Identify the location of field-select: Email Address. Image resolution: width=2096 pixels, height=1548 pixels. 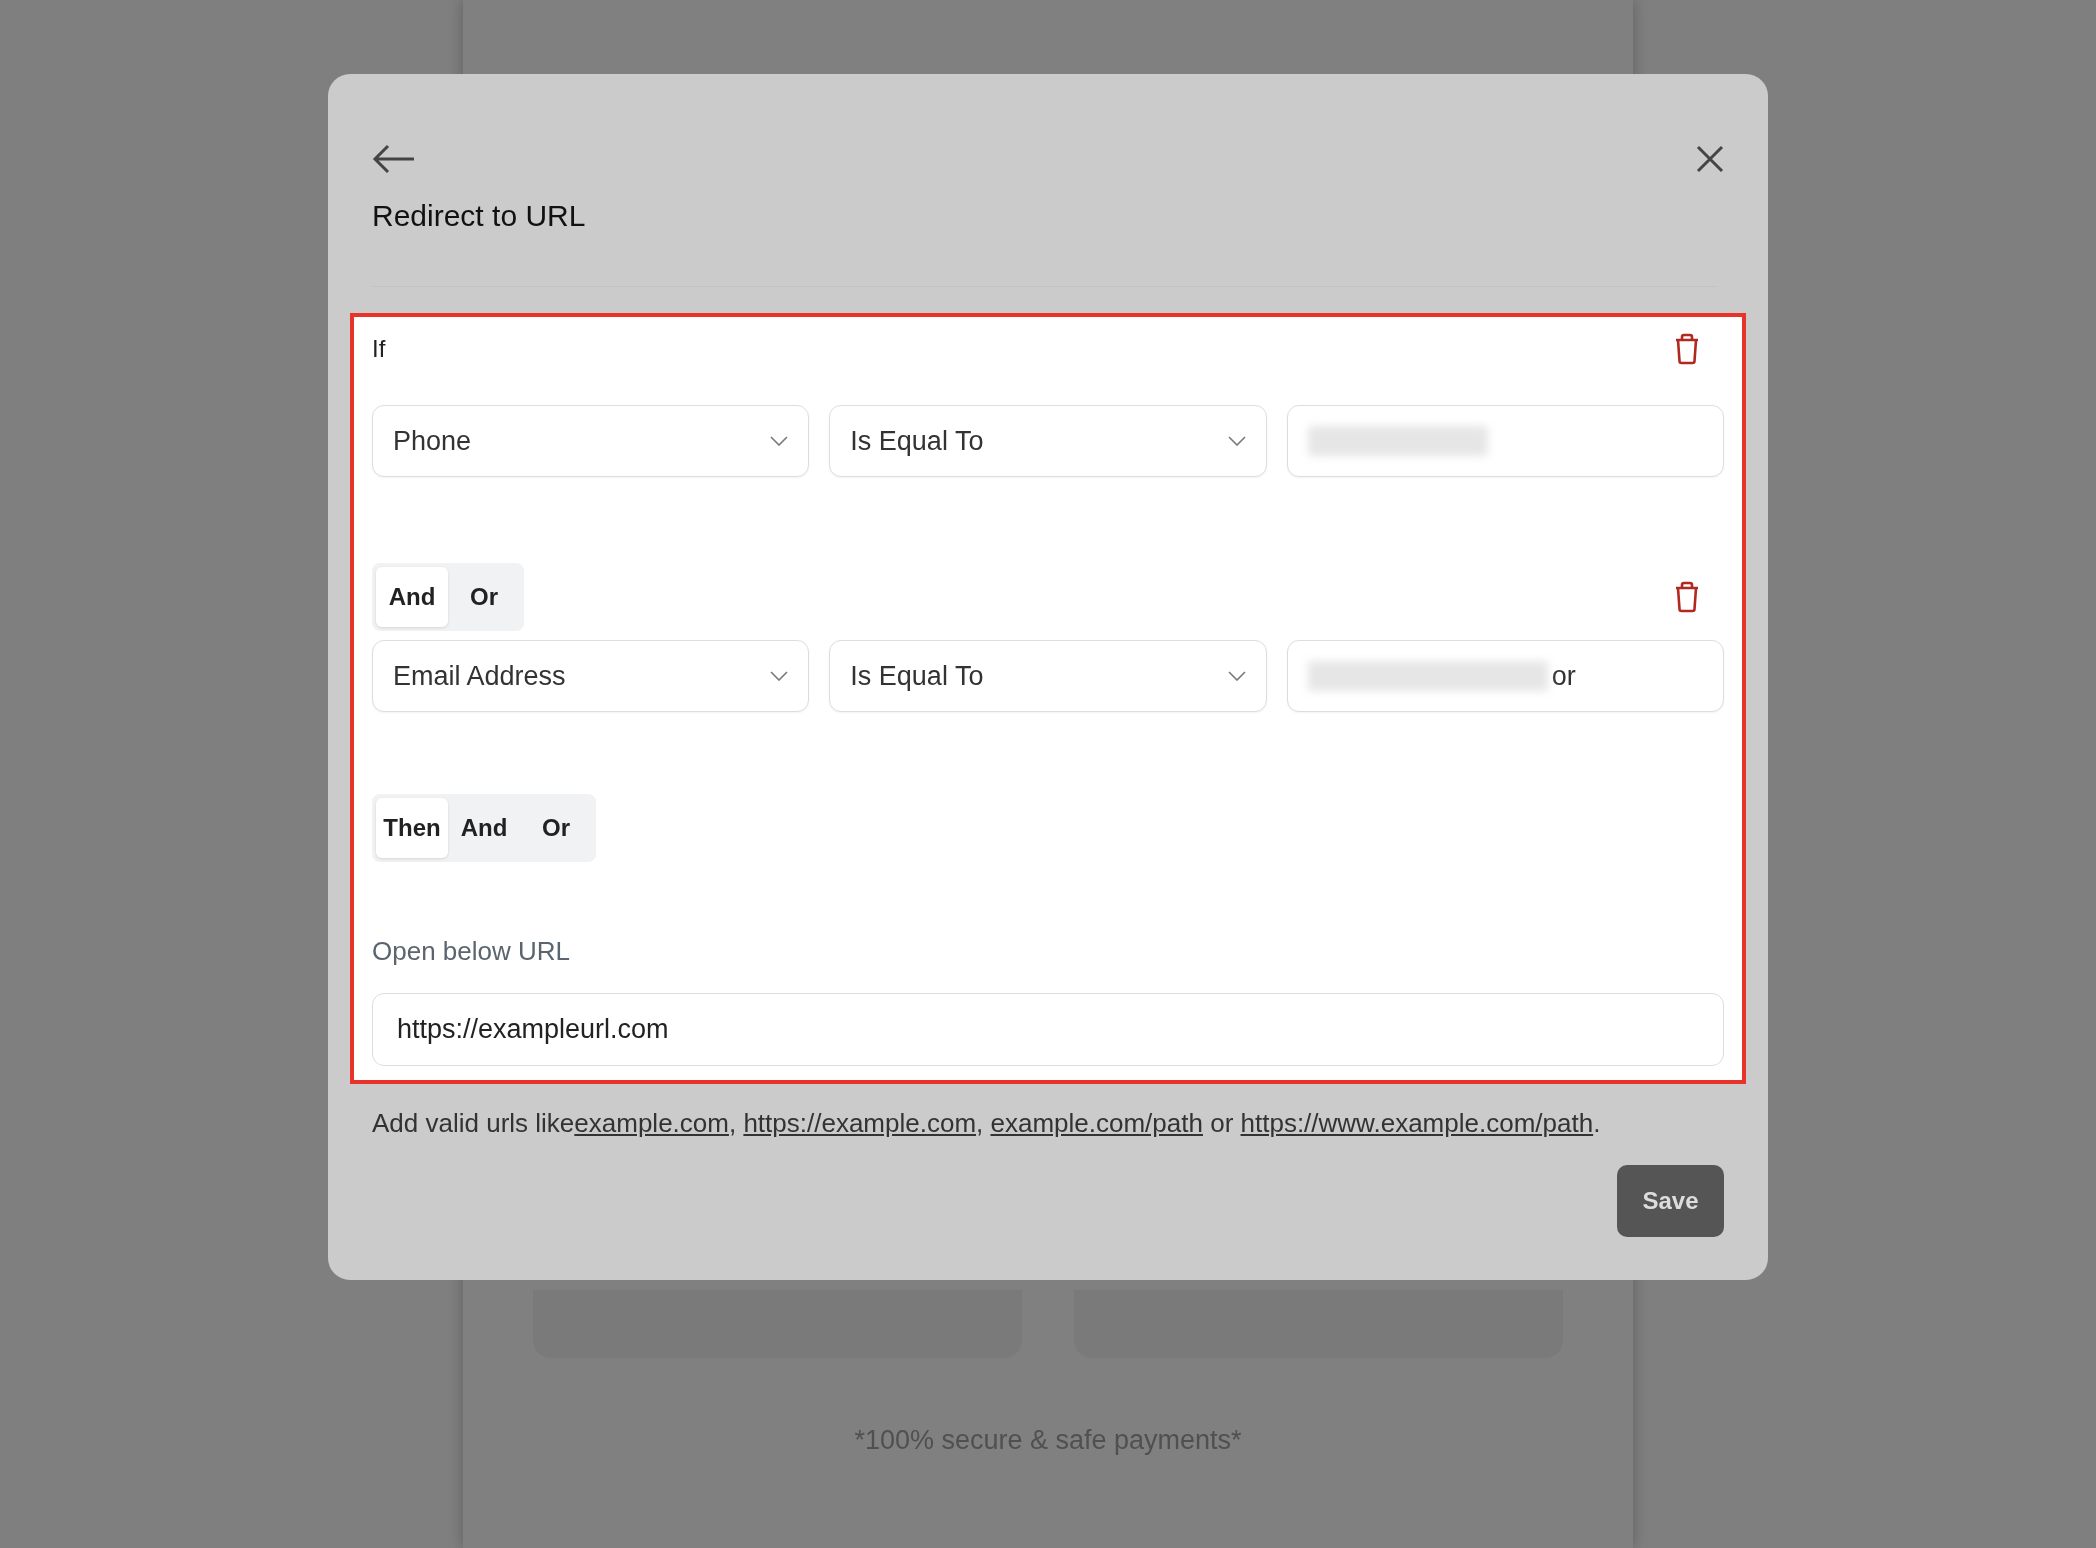
(591, 676).